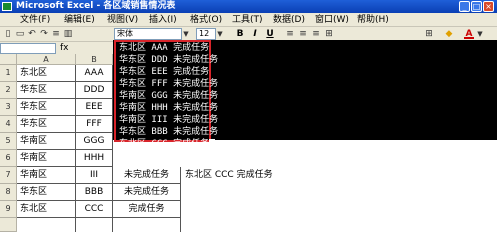 This screenshot has width=497, height=240. I want to click on redo-icon: ↷, so click(44, 34).